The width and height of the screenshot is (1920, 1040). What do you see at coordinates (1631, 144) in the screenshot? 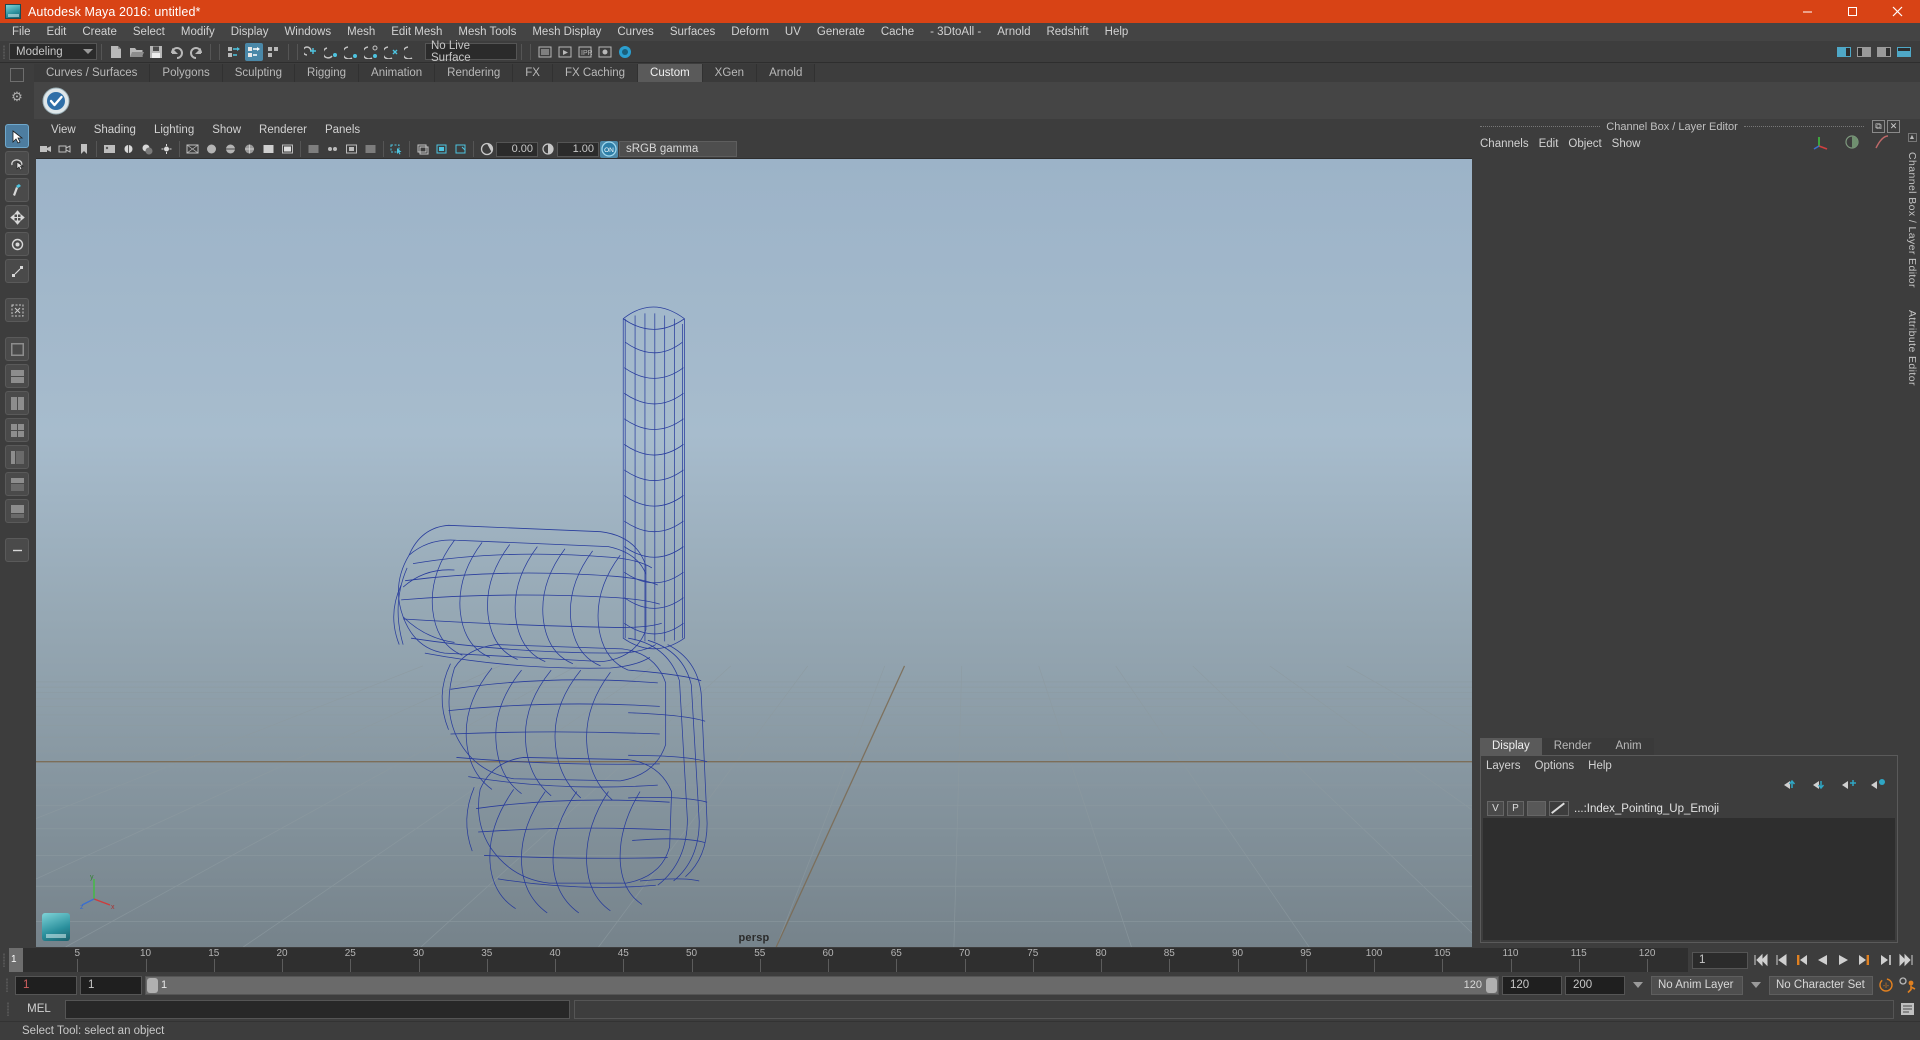
I see `channelbox-menu-show: Show` at bounding box center [1631, 144].